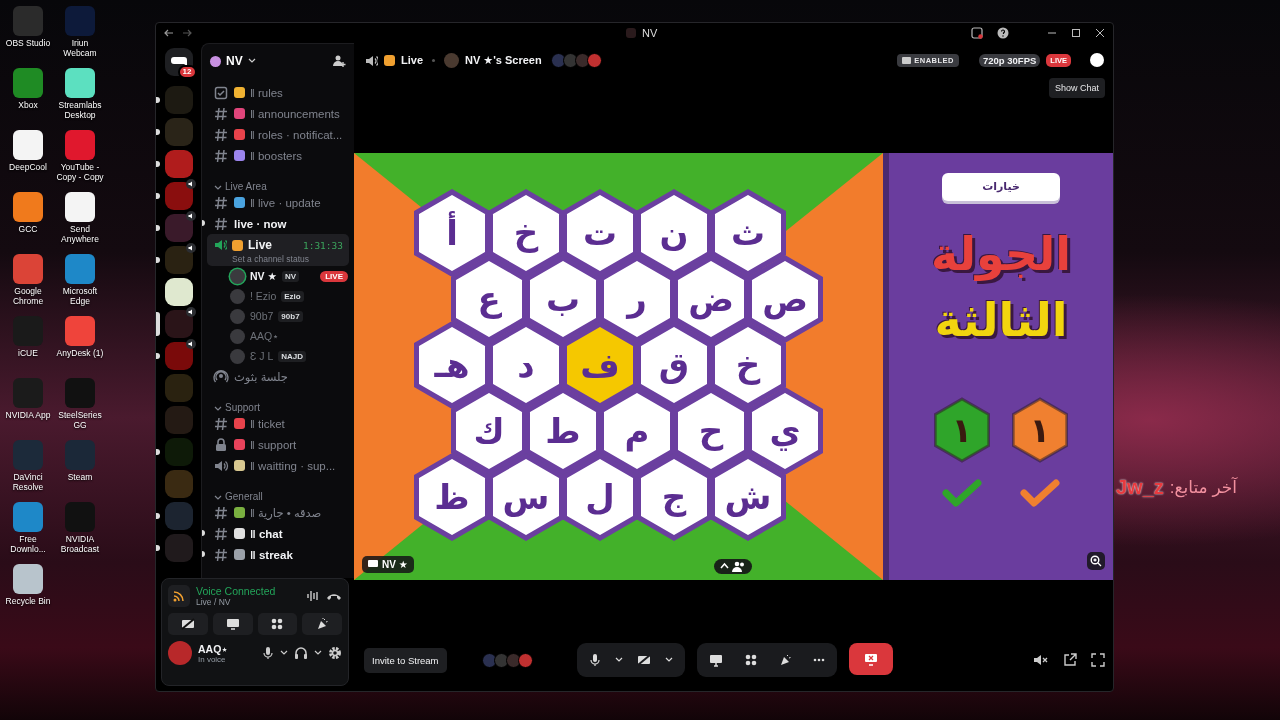  What do you see at coordinates (526, 364) in the screenshot?
I see `letter-tile: د` at bounding box center [526, 364].